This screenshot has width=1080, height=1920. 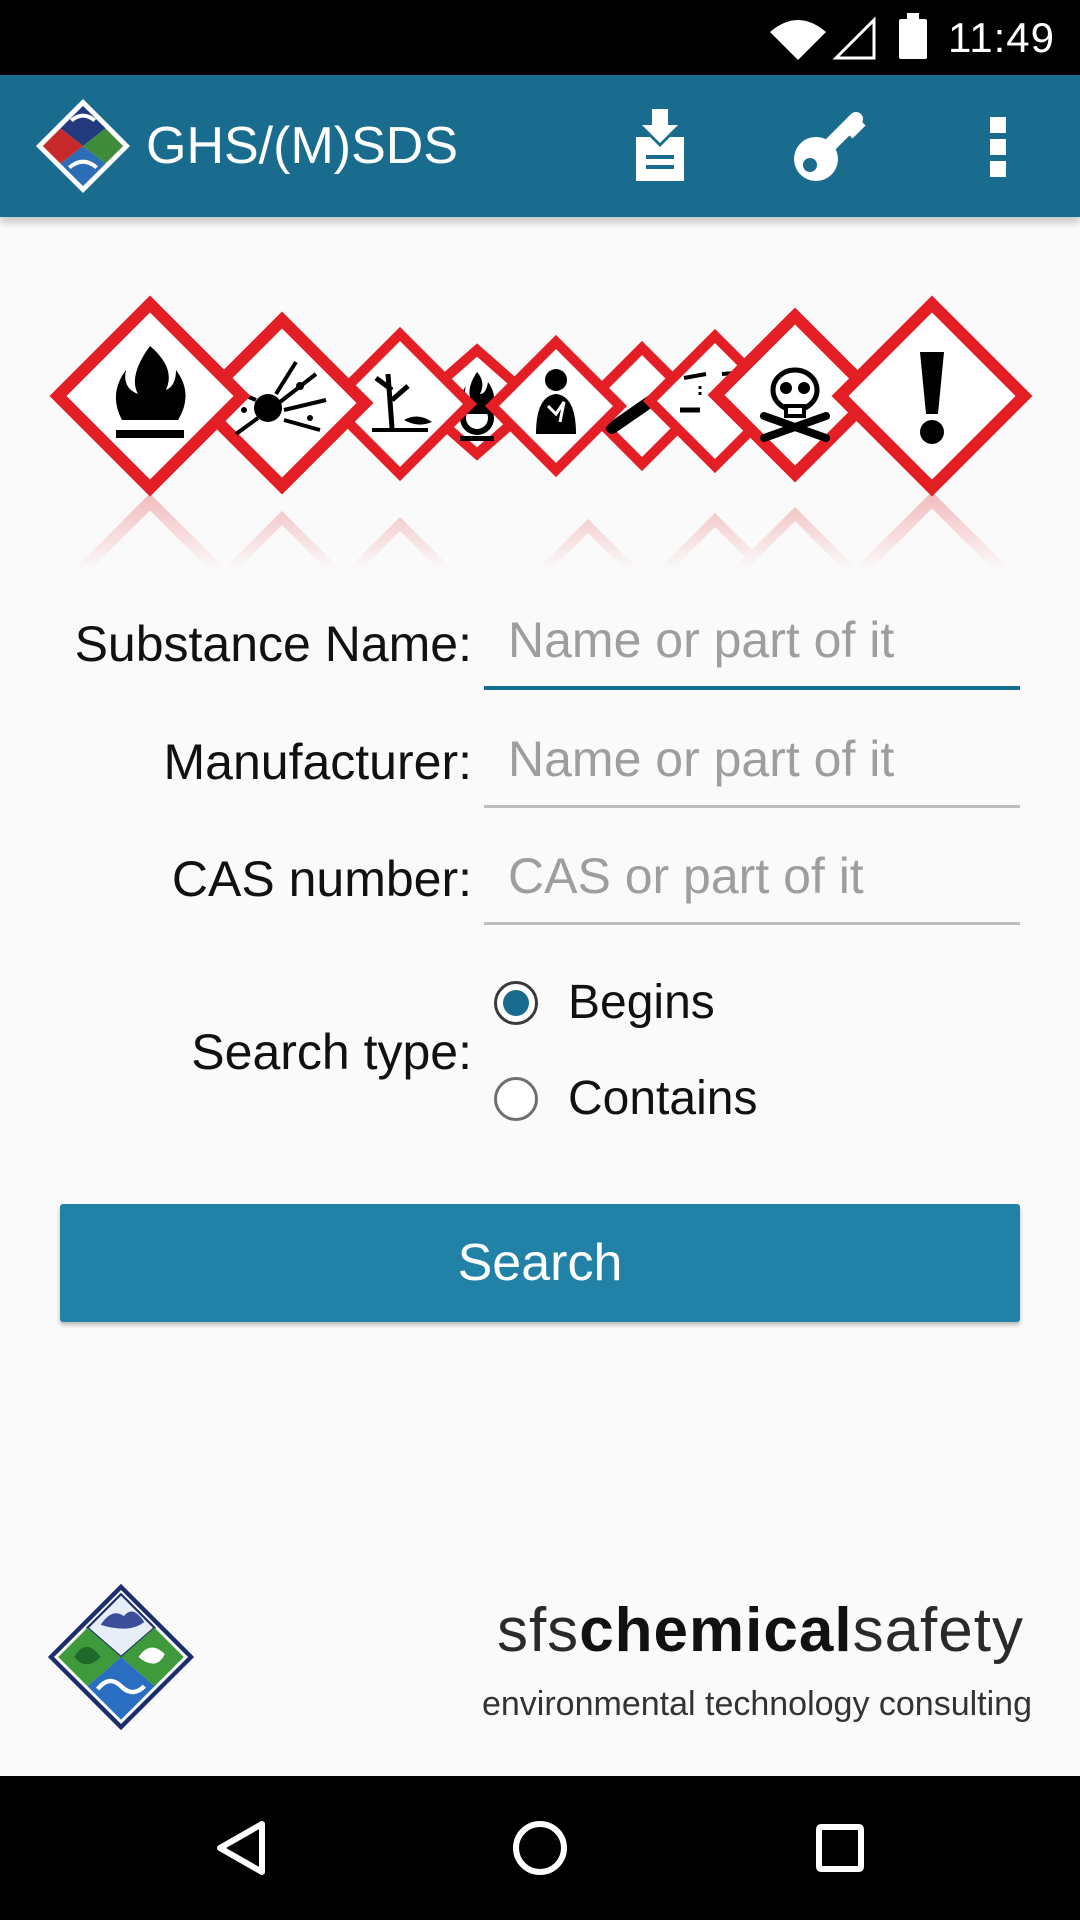 What do you see at coordinates (121, 1657) in the screenshot?
I see `sfs-logo-icon` at bounding box center [121, 1657].